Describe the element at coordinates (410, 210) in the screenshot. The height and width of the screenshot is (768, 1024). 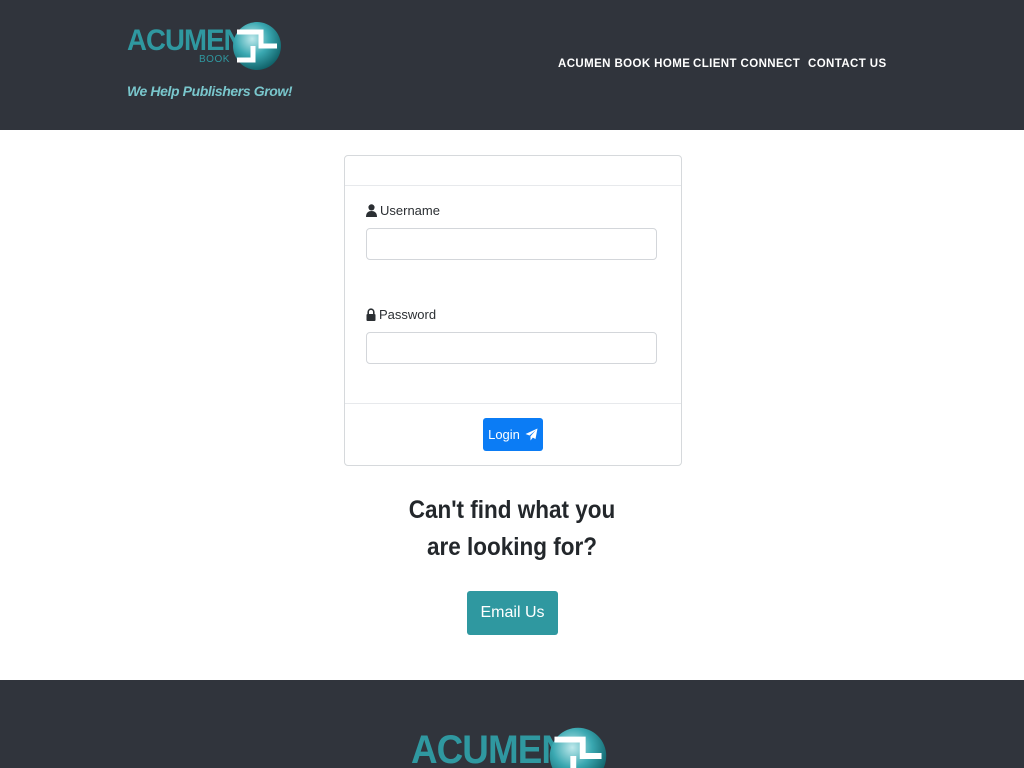
I see `username-label-text: Username` at that location.